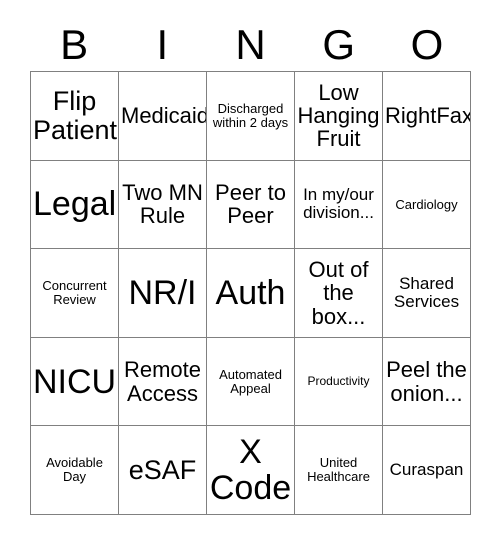  I want to click on bingo-cell-label: United Healthcare, so click(338, 470).